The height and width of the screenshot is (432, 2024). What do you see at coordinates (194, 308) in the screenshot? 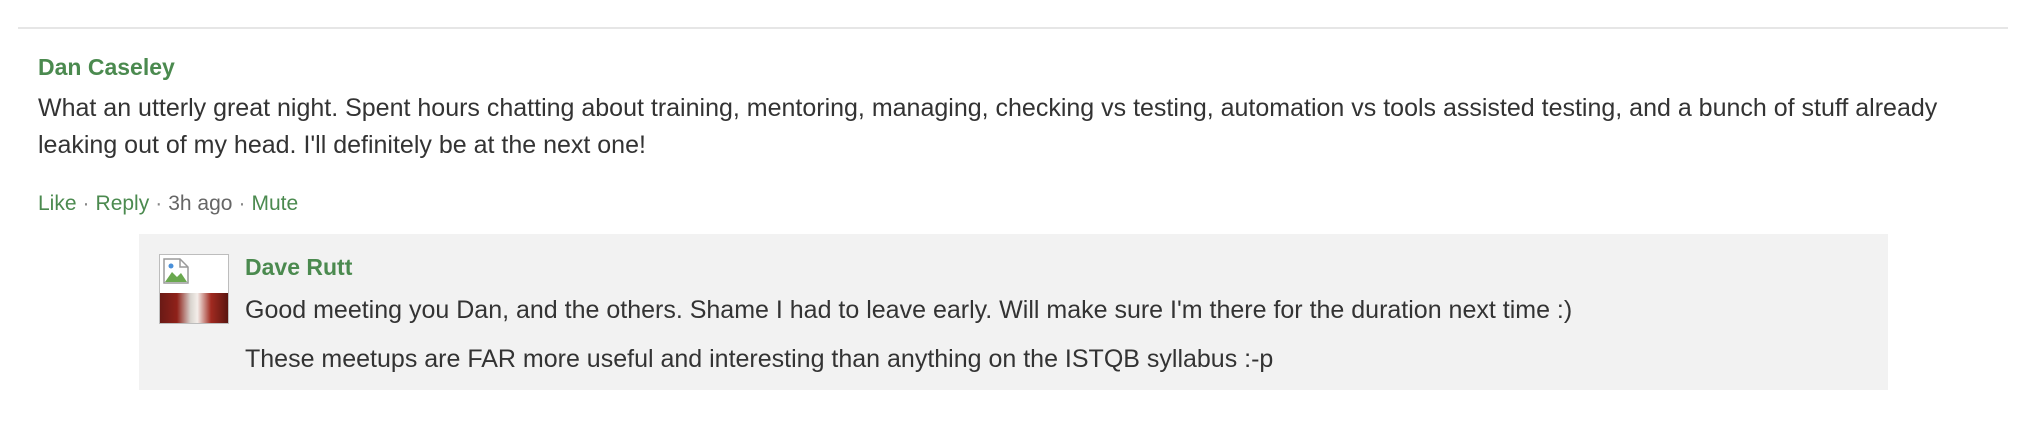
I see `avatar-photo` at bounding box center [194, 308].